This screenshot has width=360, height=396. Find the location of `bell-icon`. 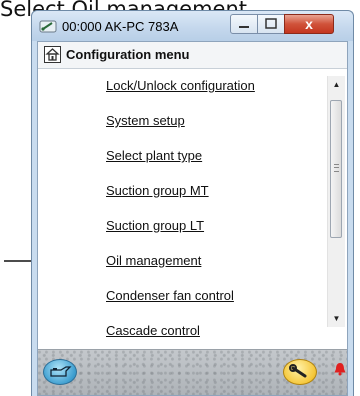

bell-icon is located at coordinates (340, 369).